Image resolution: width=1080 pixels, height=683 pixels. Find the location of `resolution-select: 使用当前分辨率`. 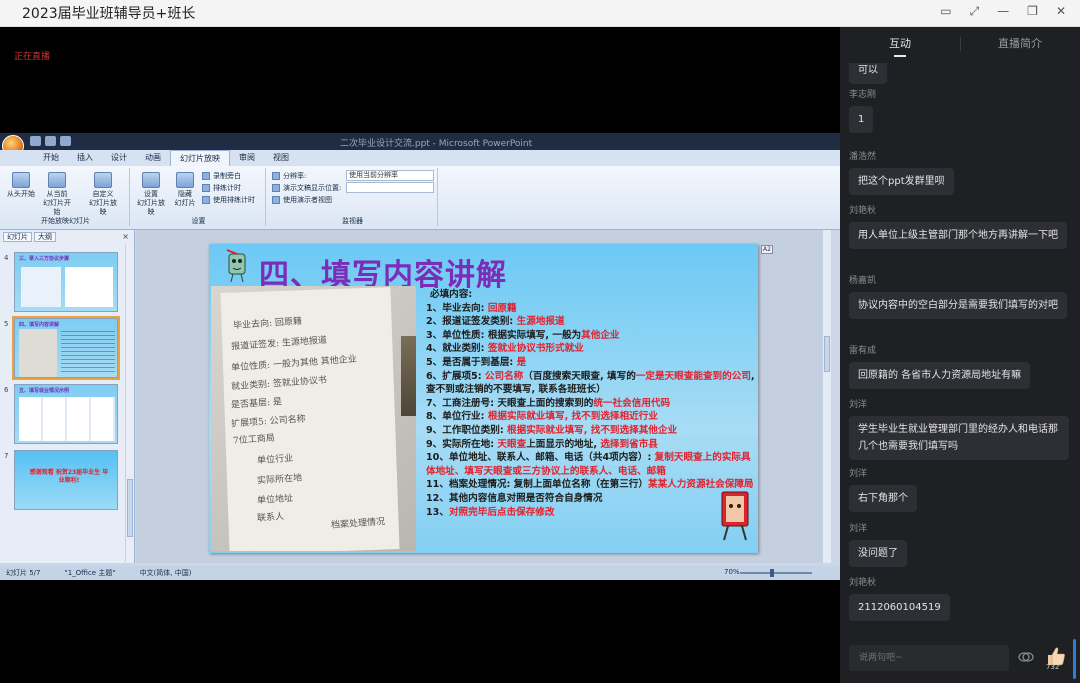

resolution-select: 使用当前分辨率 is located at coordinates (390, 175).